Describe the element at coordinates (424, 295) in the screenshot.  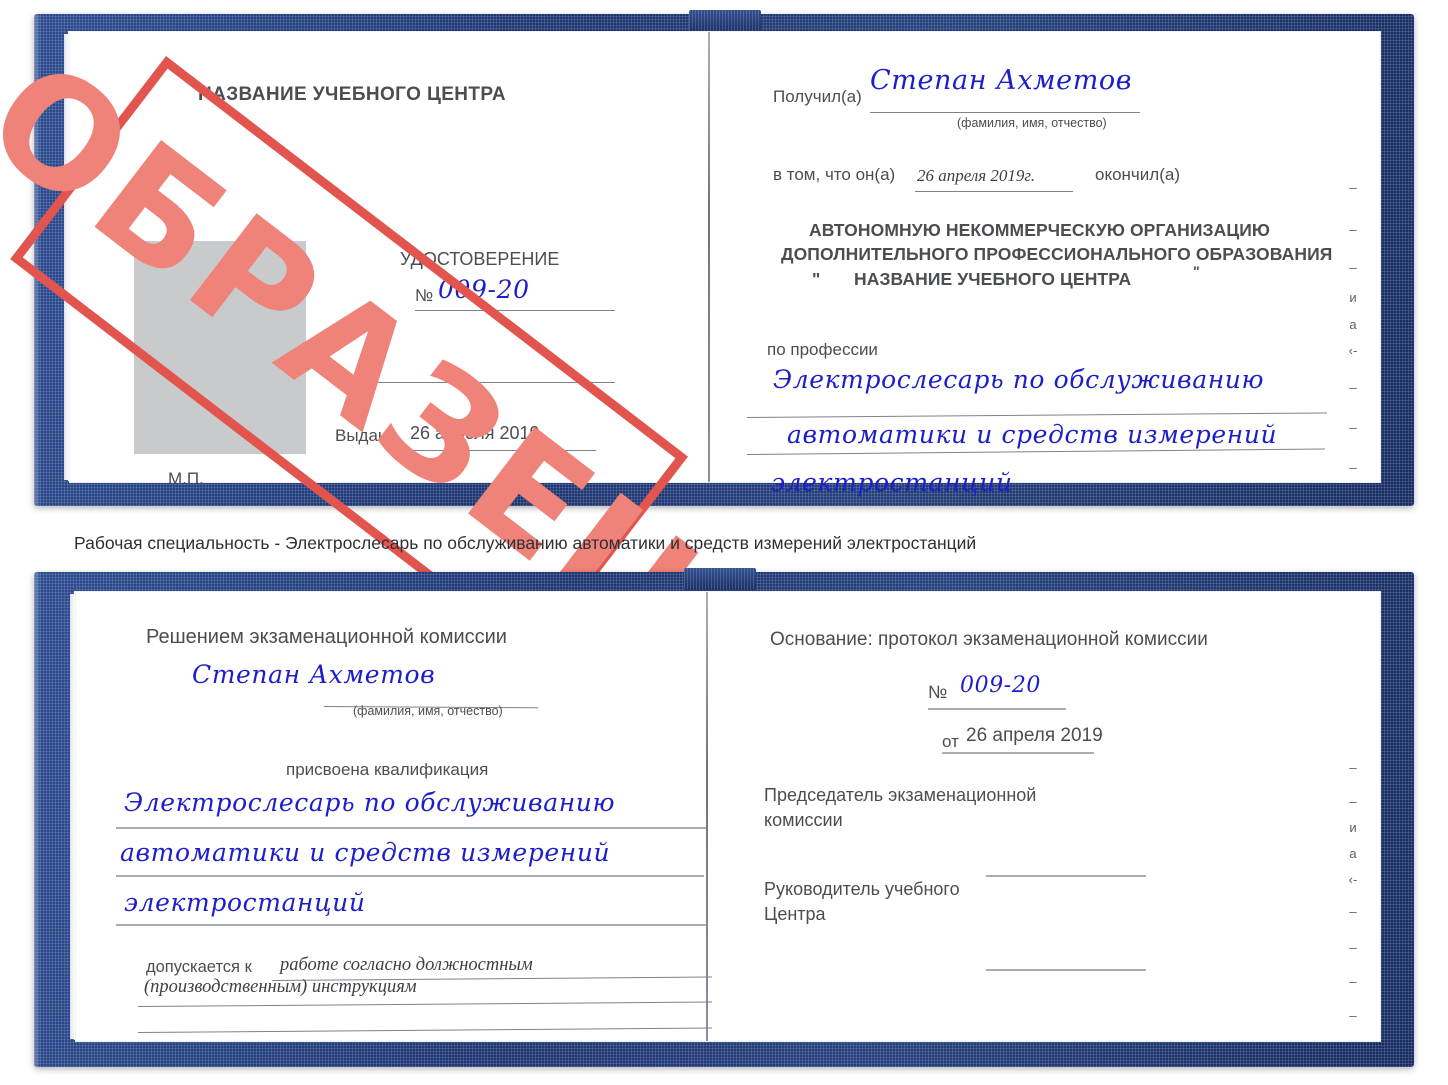
I see `number-label: №` at that location.